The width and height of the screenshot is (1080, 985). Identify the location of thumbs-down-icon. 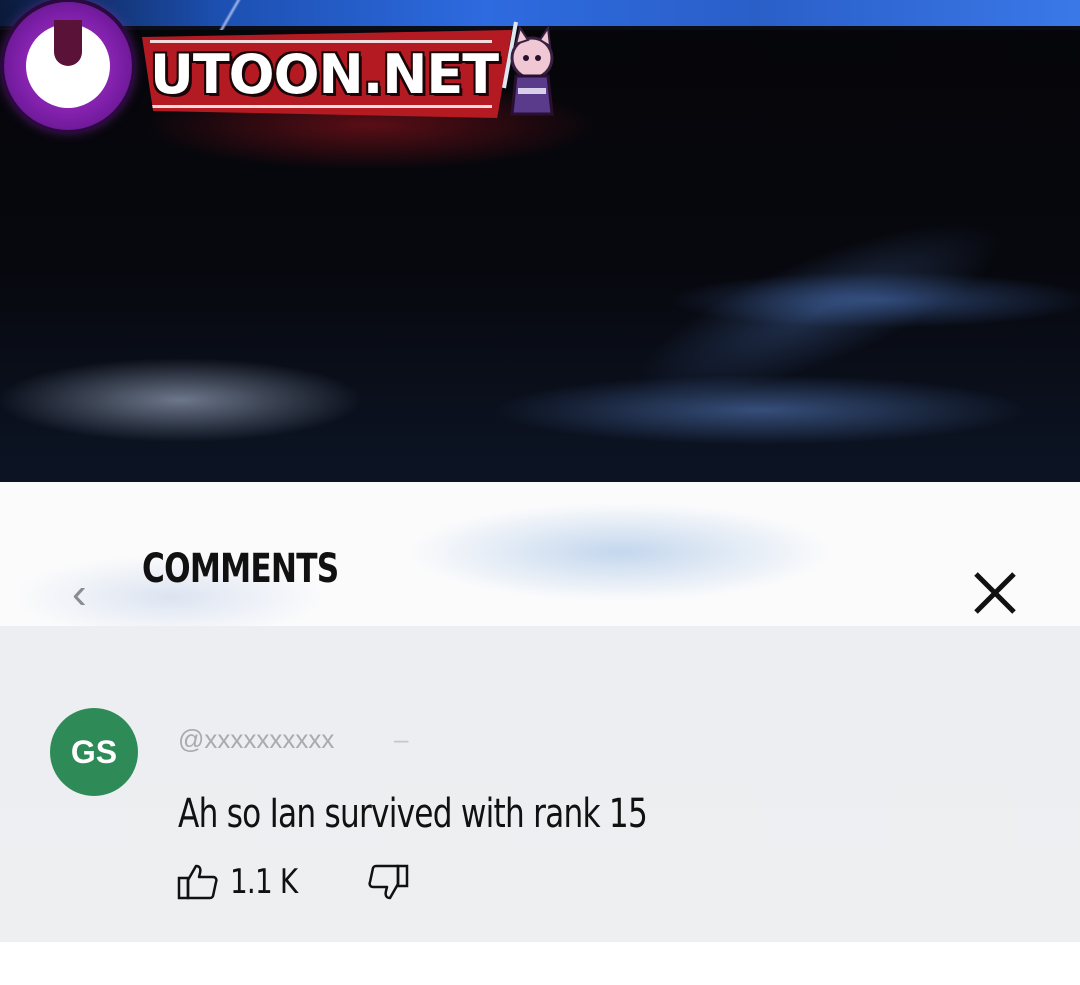
(388, 882).